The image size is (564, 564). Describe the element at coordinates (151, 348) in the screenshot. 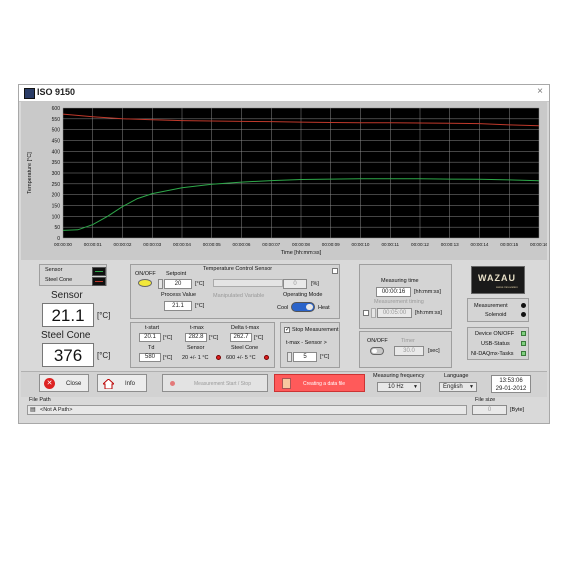

I see `td-label: Td` at that location.